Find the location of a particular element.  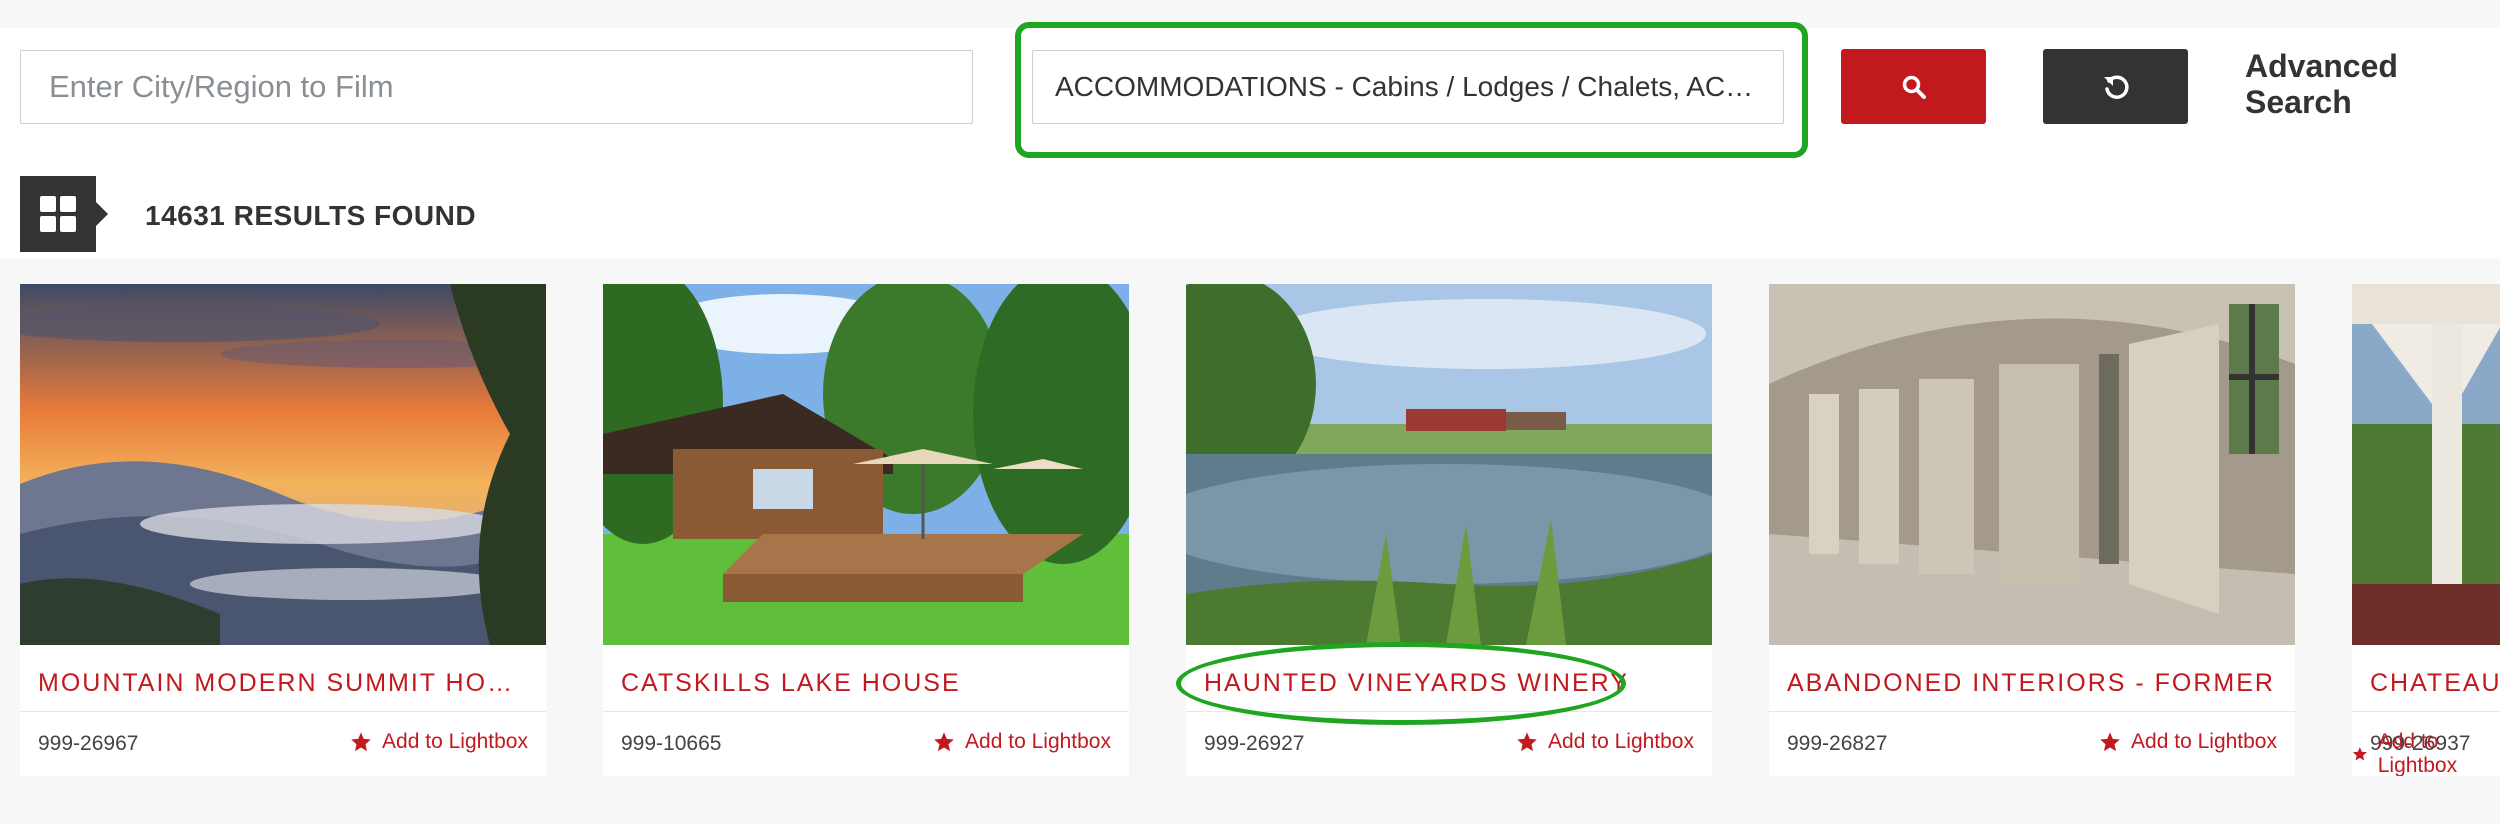

grid-view-toggle is located at coordinates (64, 214).